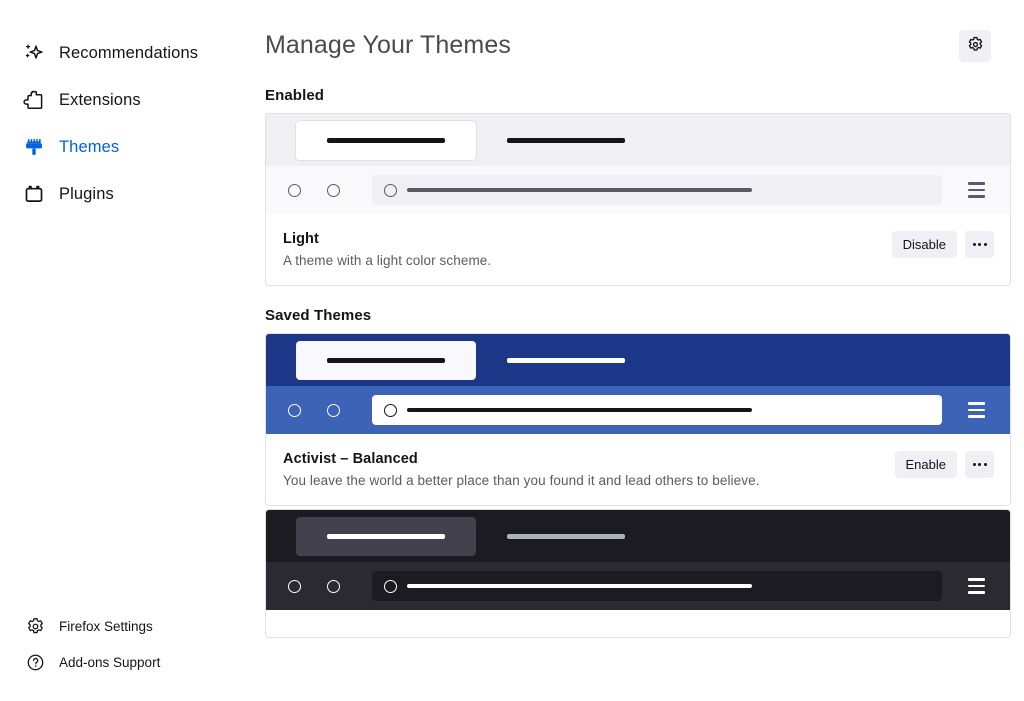 This screenshot has width=1024, height=701. I want to click on sidebar-item-recommendations: Recommendations, so click(126, 53).